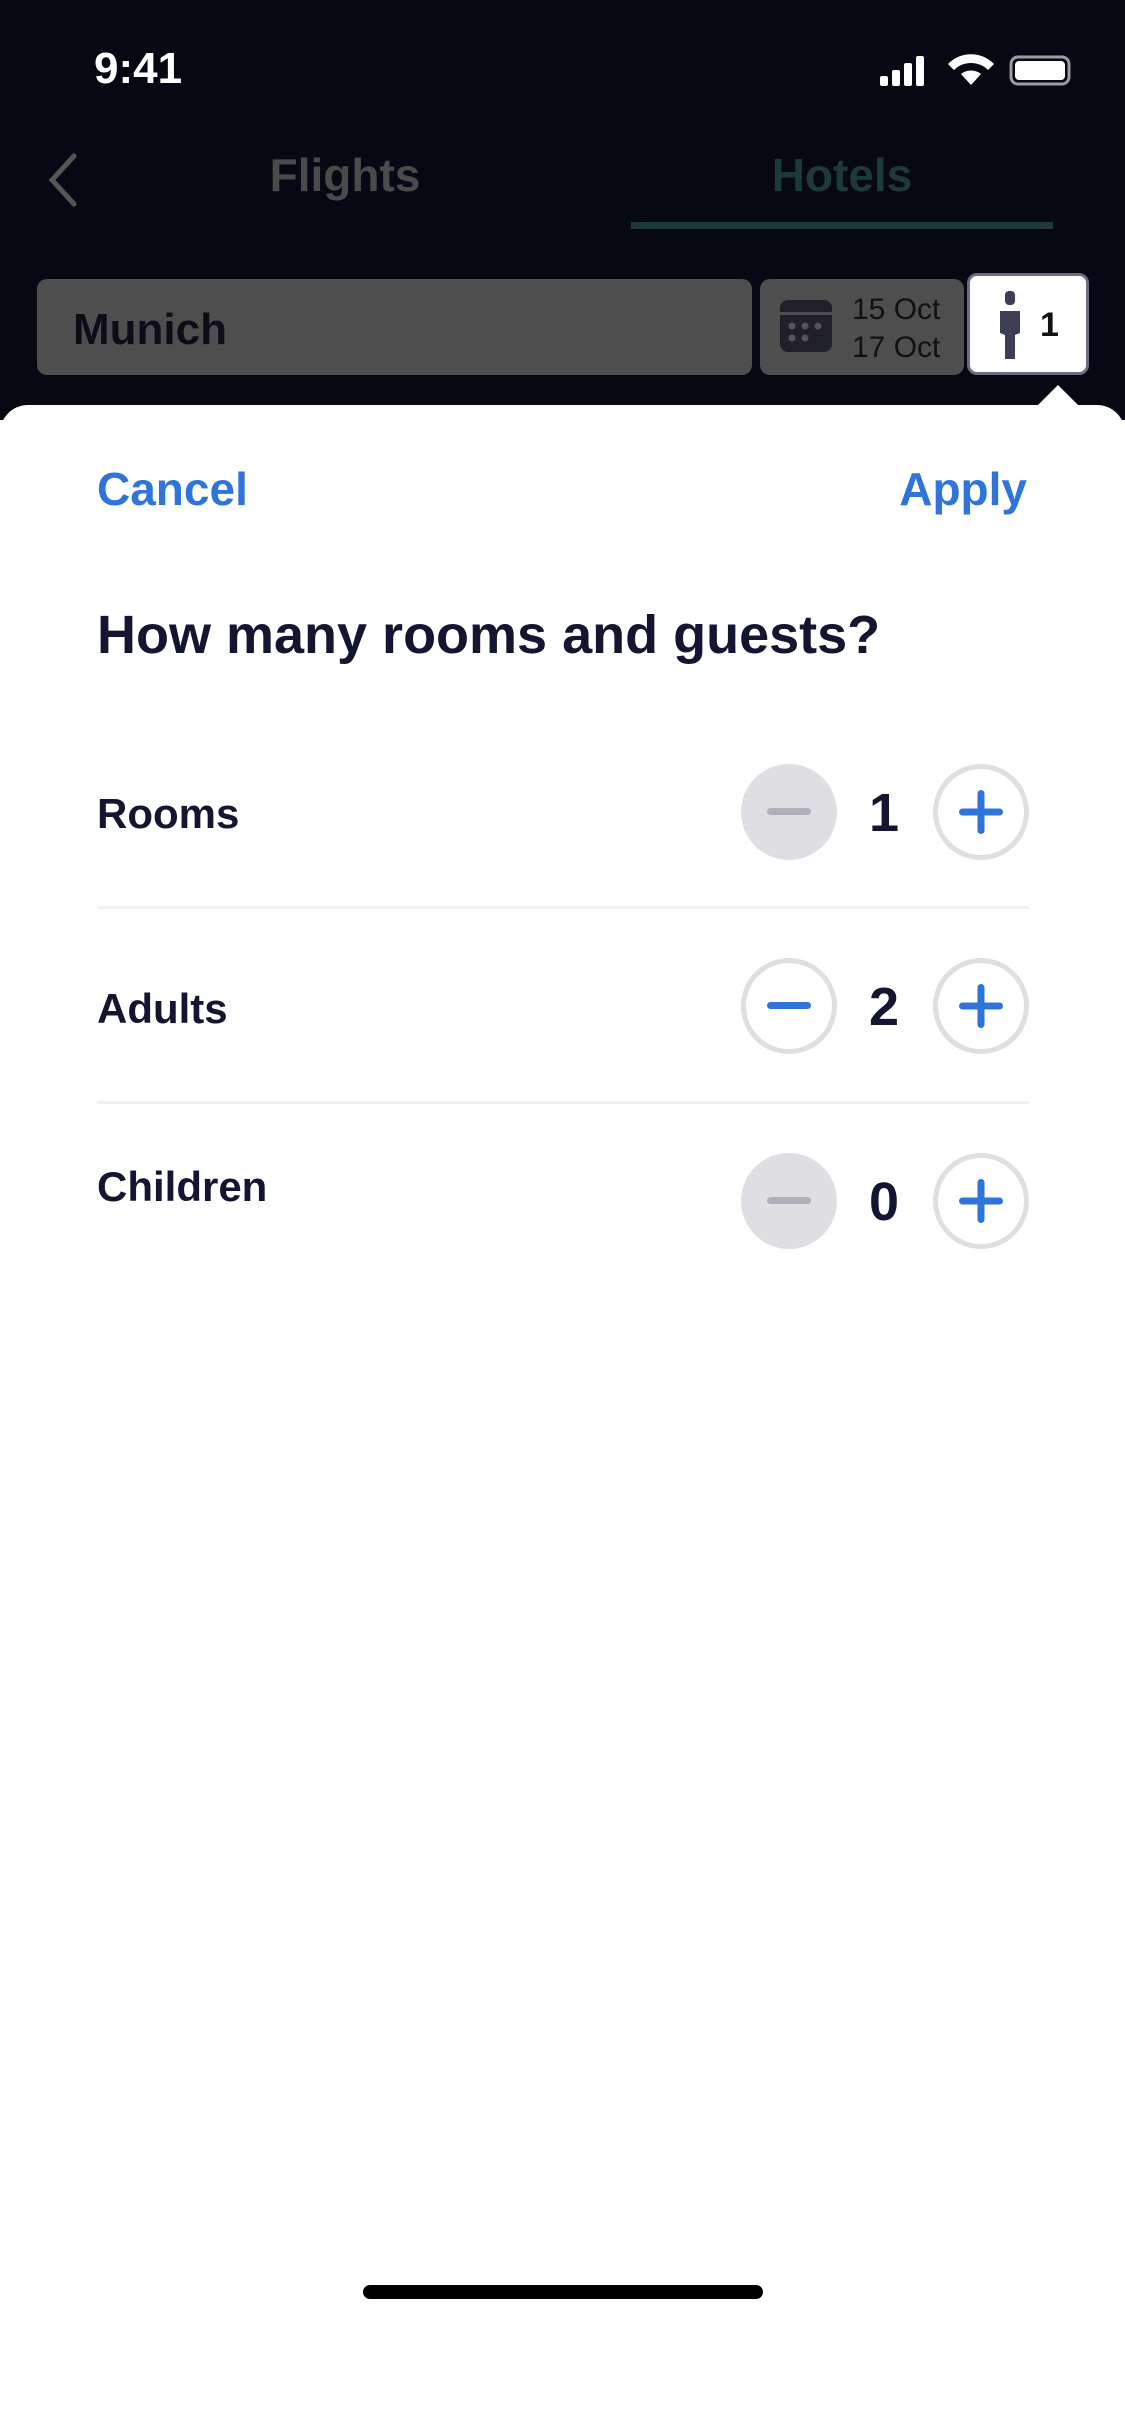 This screenshot has height=2436, width=1125. What do you see at coordinates (138, 68) in the screenshot?
I see `status-time: 9:41` at bounding box center [138, 68].